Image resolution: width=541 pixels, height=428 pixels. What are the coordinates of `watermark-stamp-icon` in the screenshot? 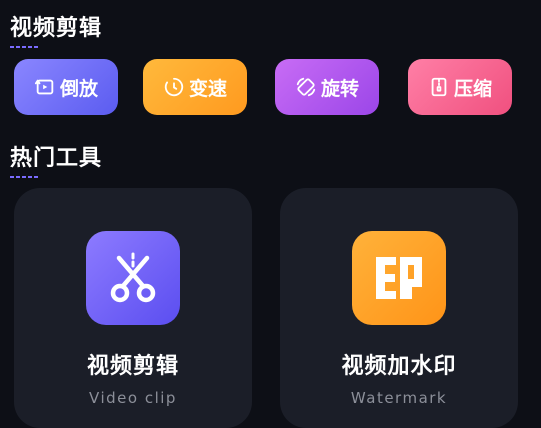 It's located at (399, 278).